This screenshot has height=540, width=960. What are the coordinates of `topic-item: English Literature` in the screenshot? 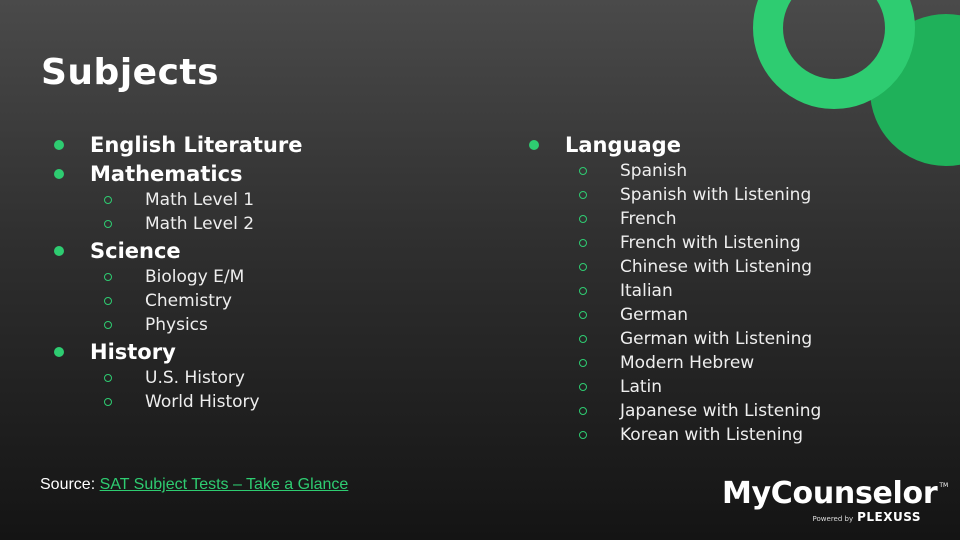 It's located at (260, 144).